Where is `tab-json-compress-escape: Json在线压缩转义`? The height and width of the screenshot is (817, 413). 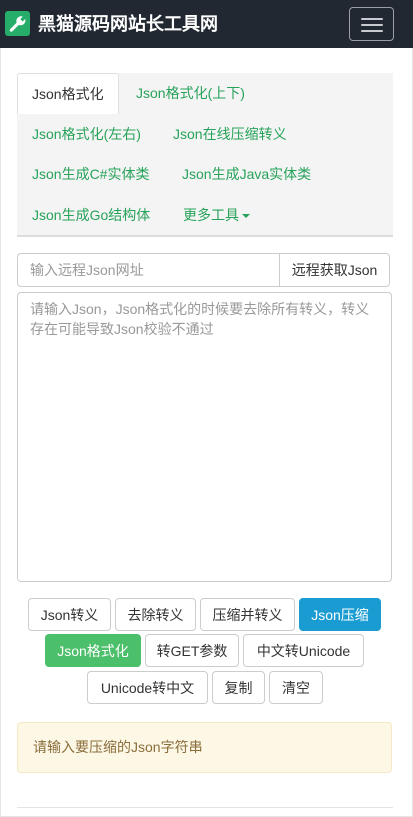
tab-json-compress-escape: Json在线压缩转义 is located at coordinates (230, 134).